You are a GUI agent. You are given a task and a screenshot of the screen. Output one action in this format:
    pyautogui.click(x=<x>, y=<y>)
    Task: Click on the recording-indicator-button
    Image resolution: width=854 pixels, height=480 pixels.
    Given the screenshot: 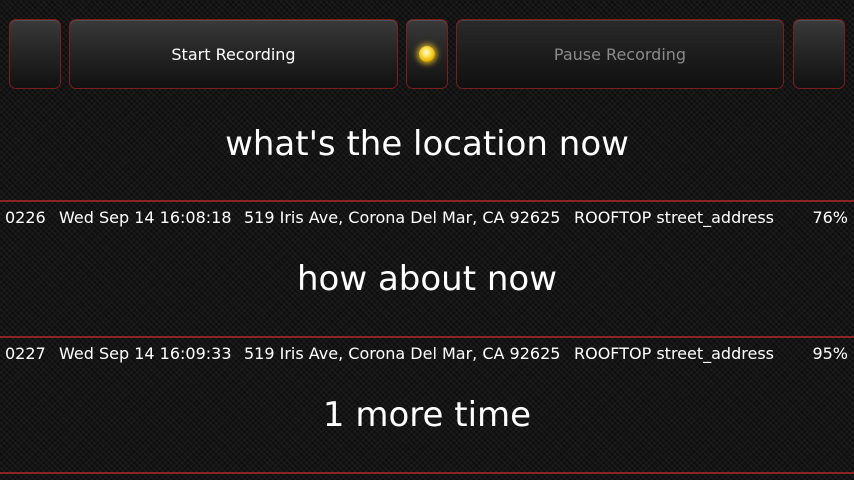 What is the action you would take?
    pyautogui.click(x=427, y=54)
    